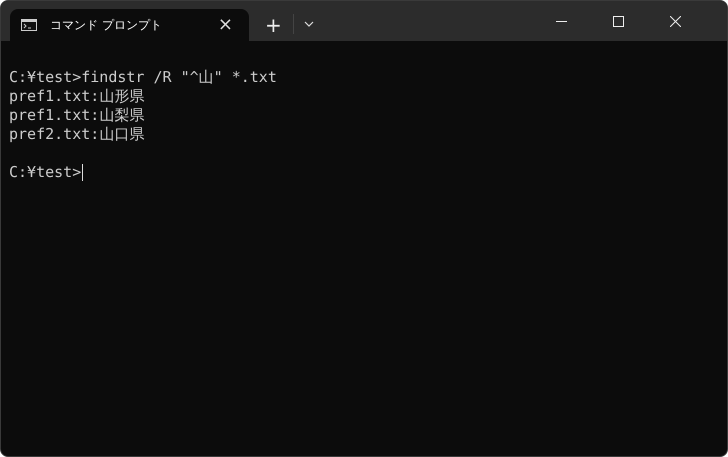  Describe the element at coordinates (106, 25) in the screenshot. I see `tab-title: コマンド プロンプト` at that location.